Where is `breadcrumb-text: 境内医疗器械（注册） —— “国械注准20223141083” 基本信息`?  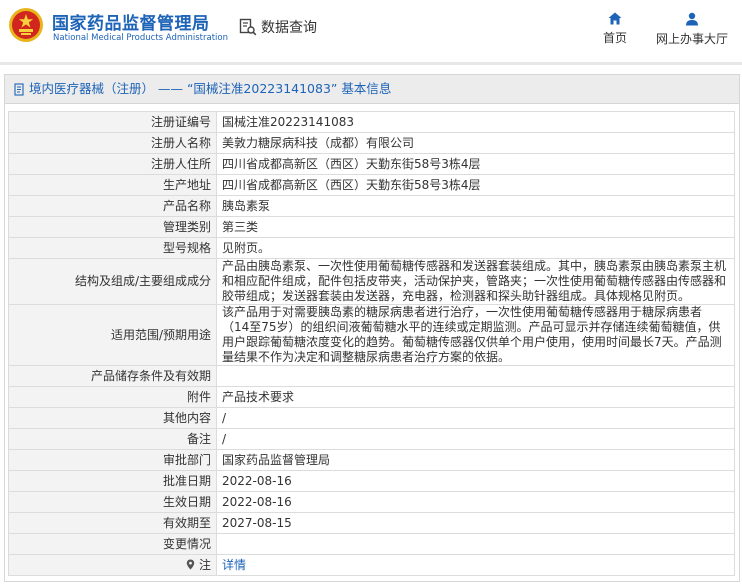 breadcrumb-text: 境内医疗器械（注册） —— “国械注准20223141083” 基本信息 is located at coordinates (210, 88).